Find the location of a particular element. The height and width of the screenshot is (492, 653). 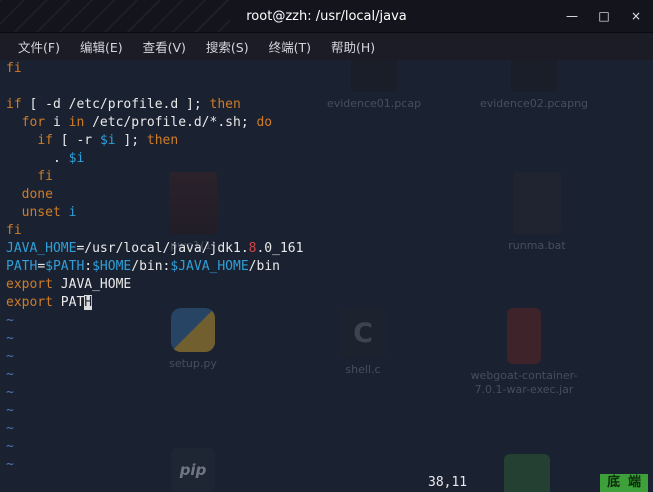

minimize-button: — is located at coordinates (572, 16).